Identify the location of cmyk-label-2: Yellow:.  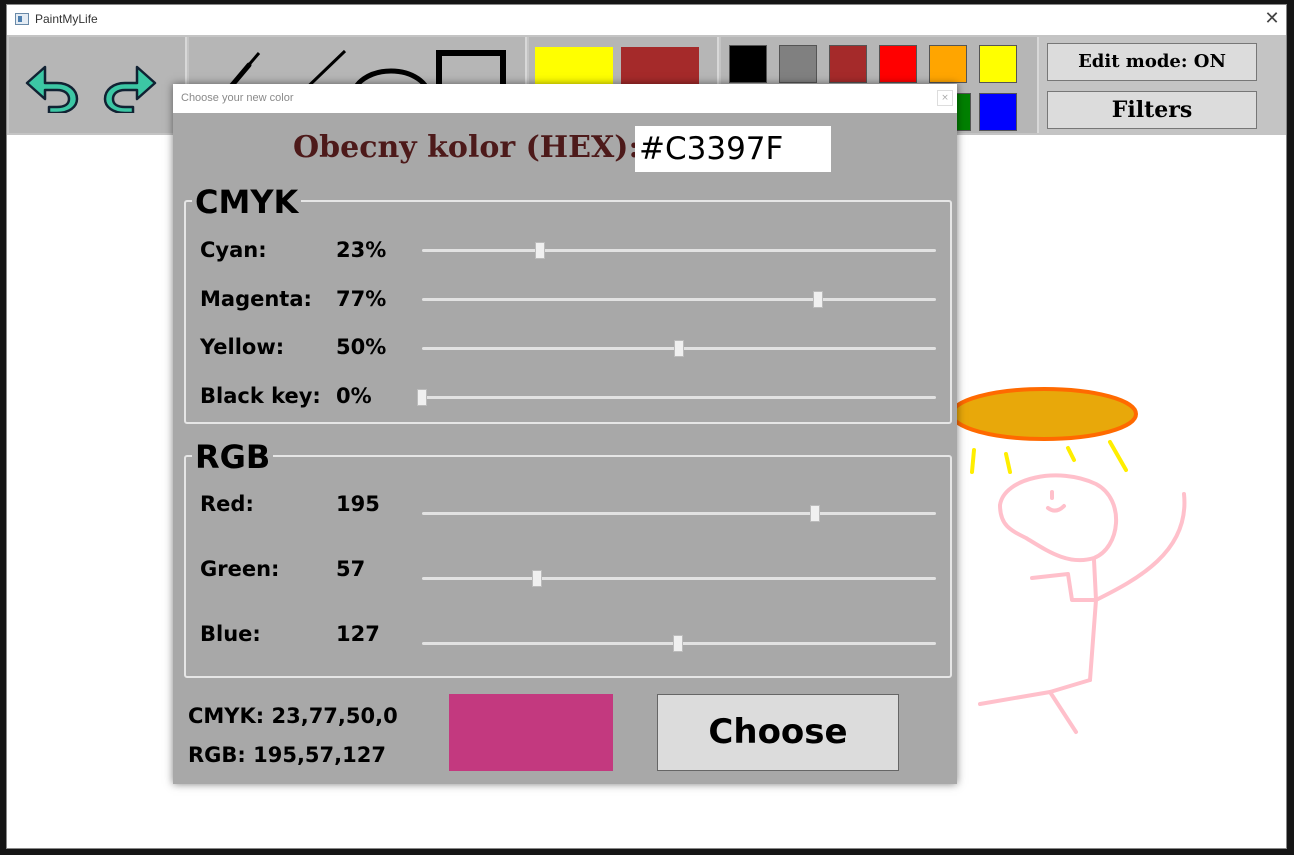
(242, 347).